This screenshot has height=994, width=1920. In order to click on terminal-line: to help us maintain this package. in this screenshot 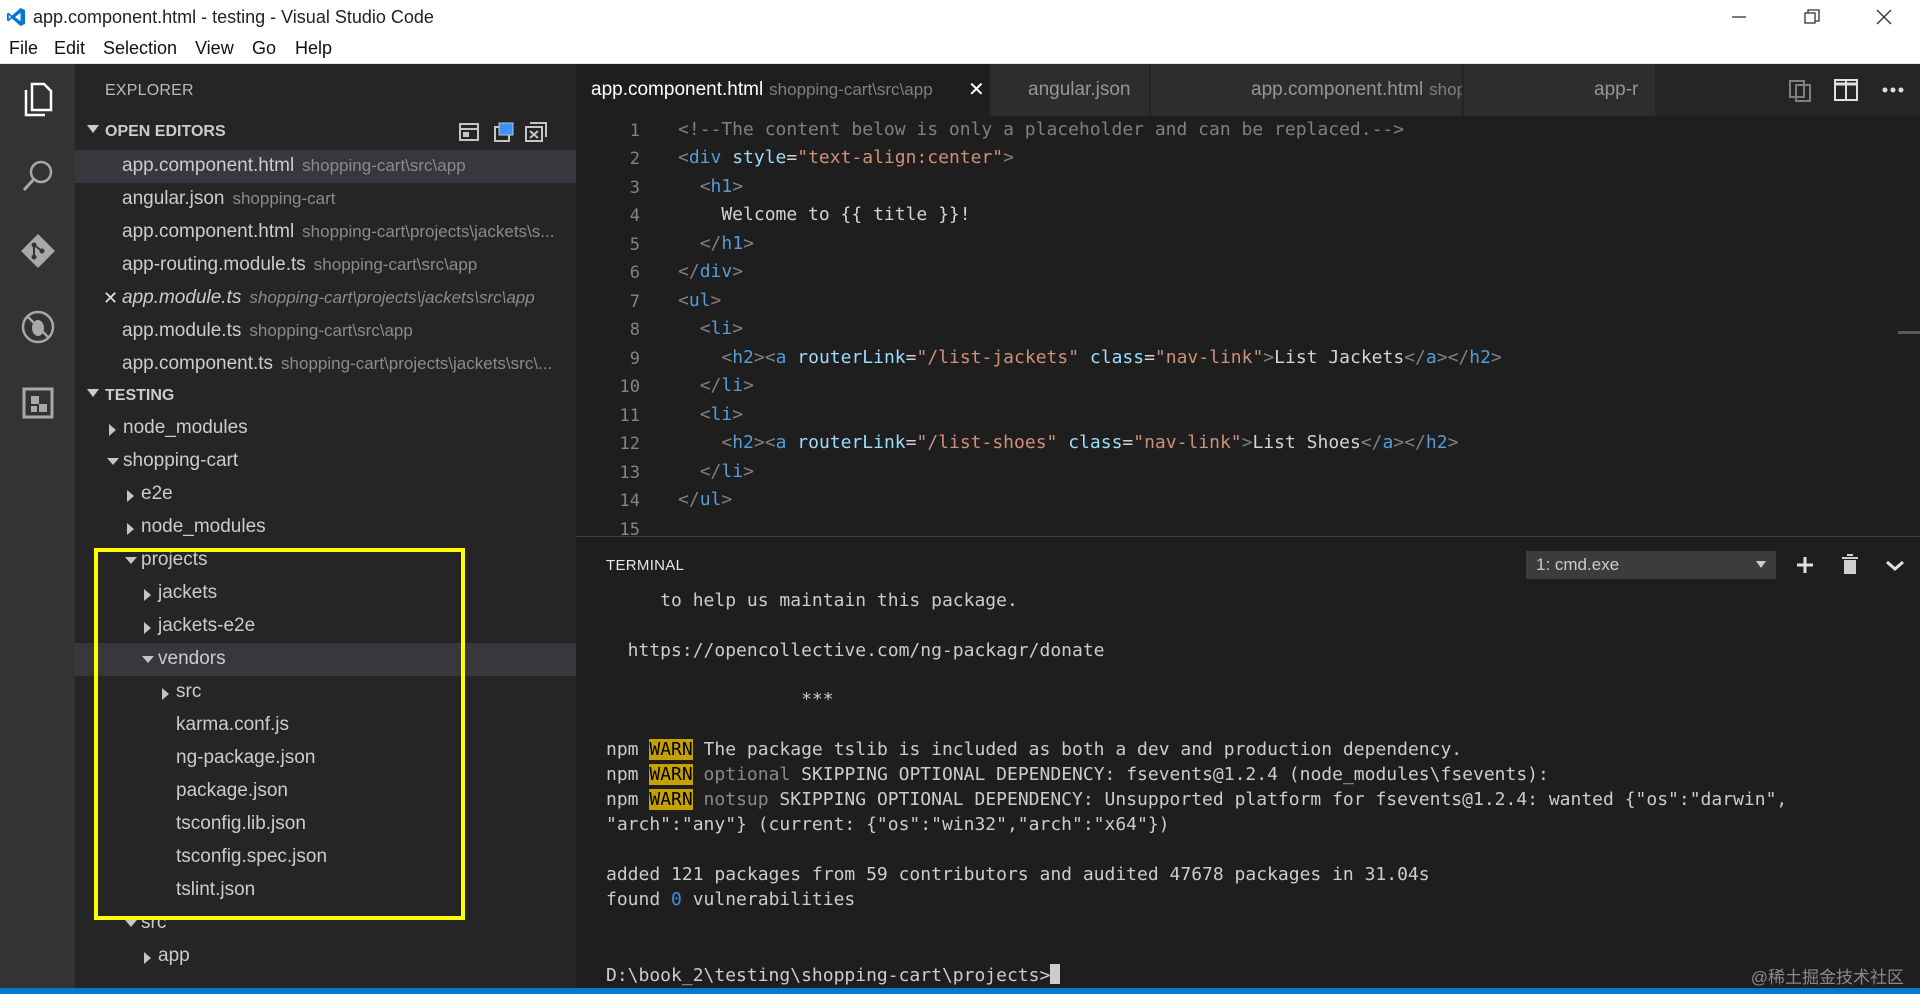, I will do `click(812, 600)`.